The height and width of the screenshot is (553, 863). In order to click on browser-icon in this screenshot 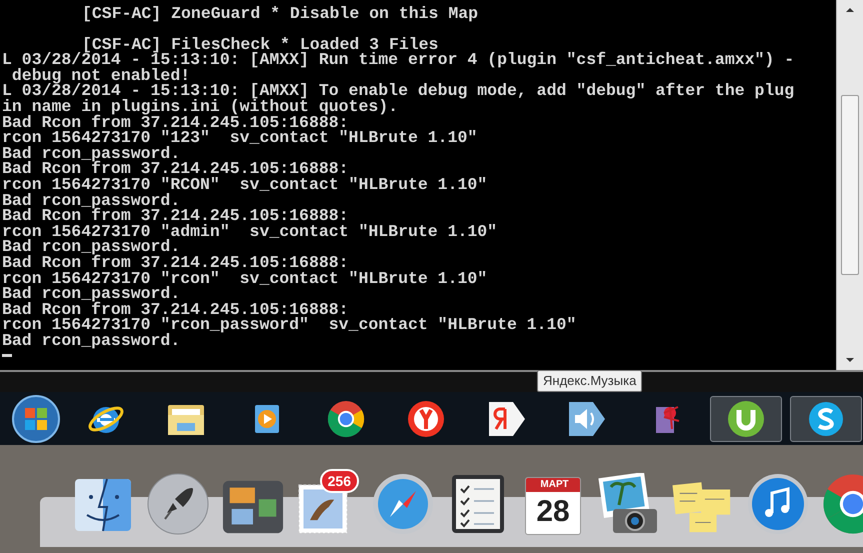, I will do `click(426, 418)`.